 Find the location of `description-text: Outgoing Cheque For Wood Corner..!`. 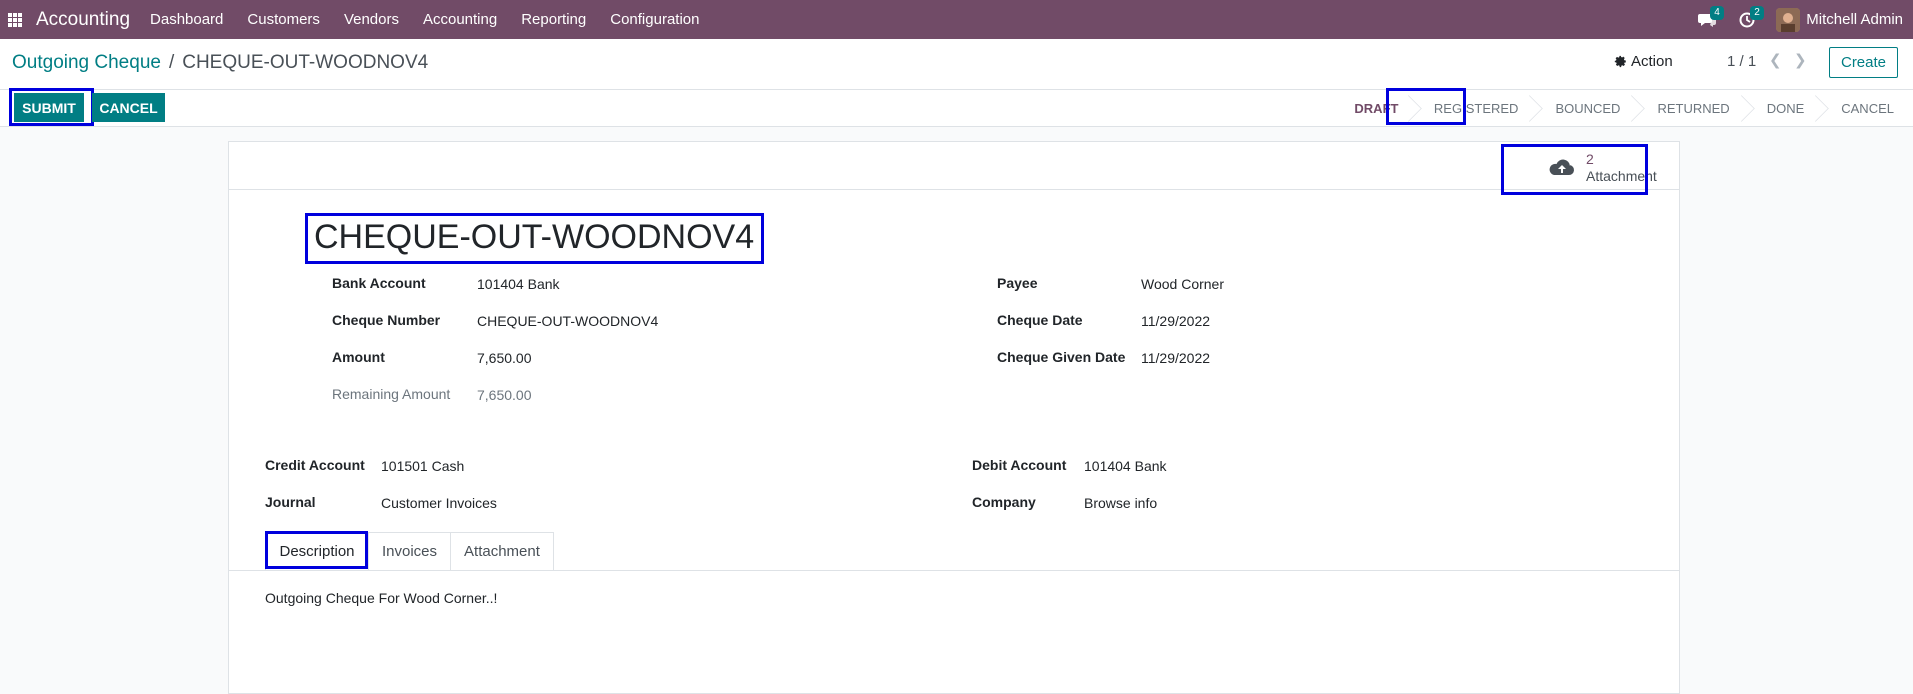

description-text: Outgoing Cheque For Wood Corner..! is located at coordinates (381, 598).